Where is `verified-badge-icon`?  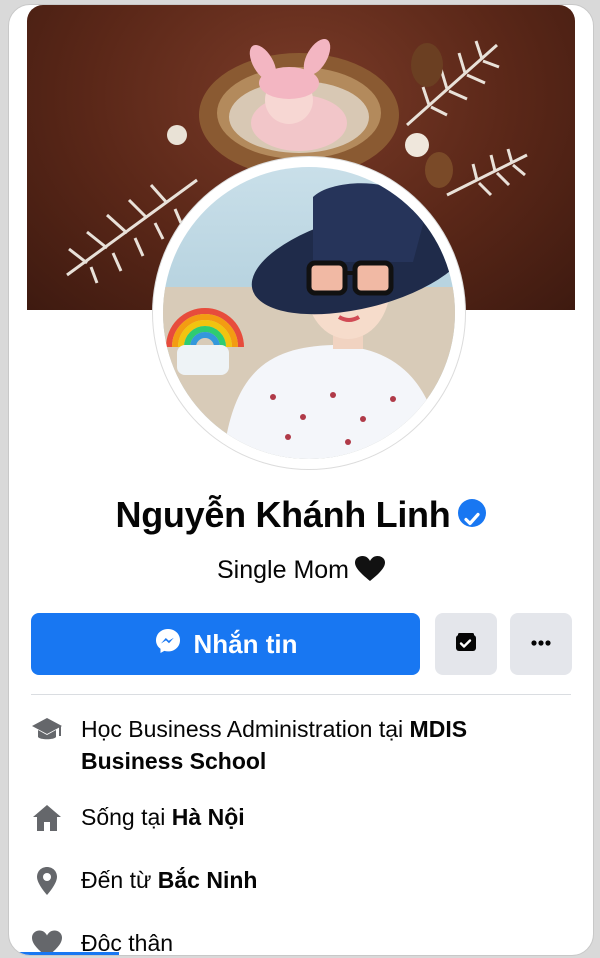 verified-badge-icon is located at coordinates (472, 513).